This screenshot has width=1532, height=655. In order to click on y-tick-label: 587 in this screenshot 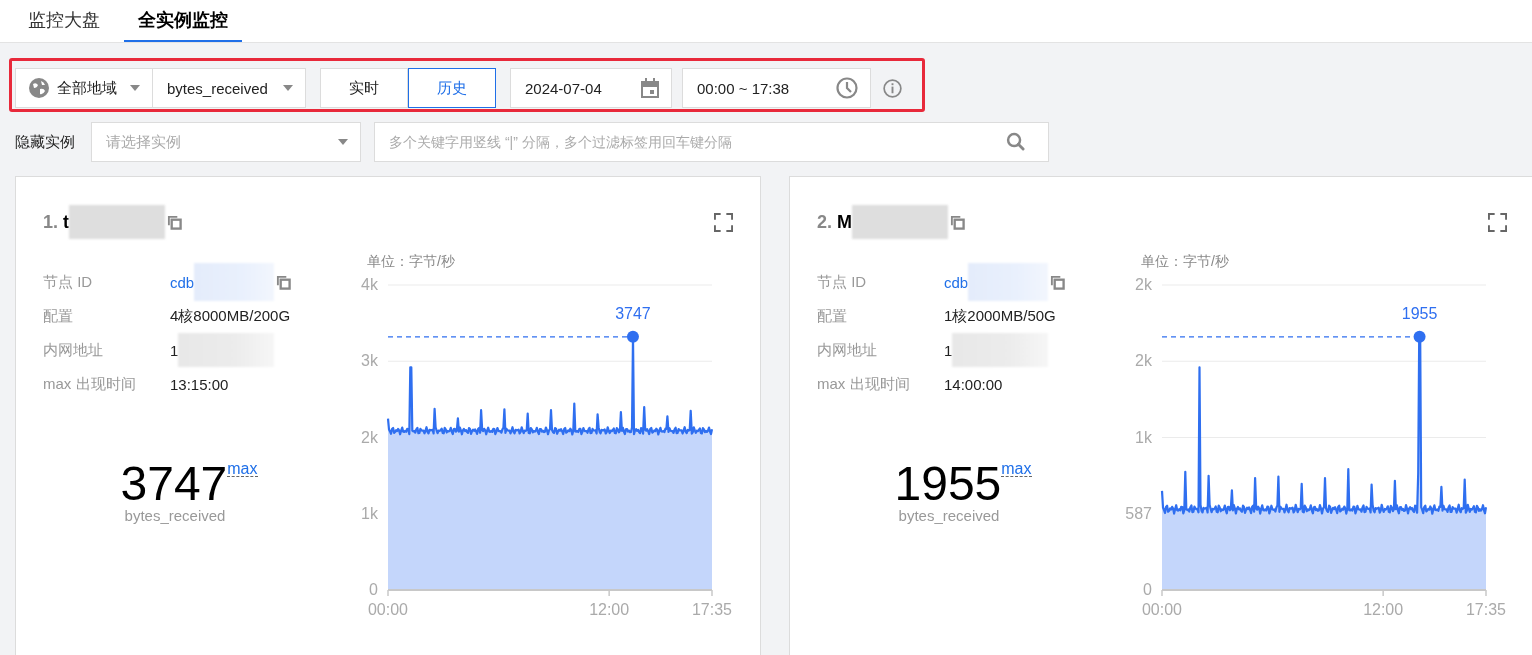, I will do `click(1138, 513)`.